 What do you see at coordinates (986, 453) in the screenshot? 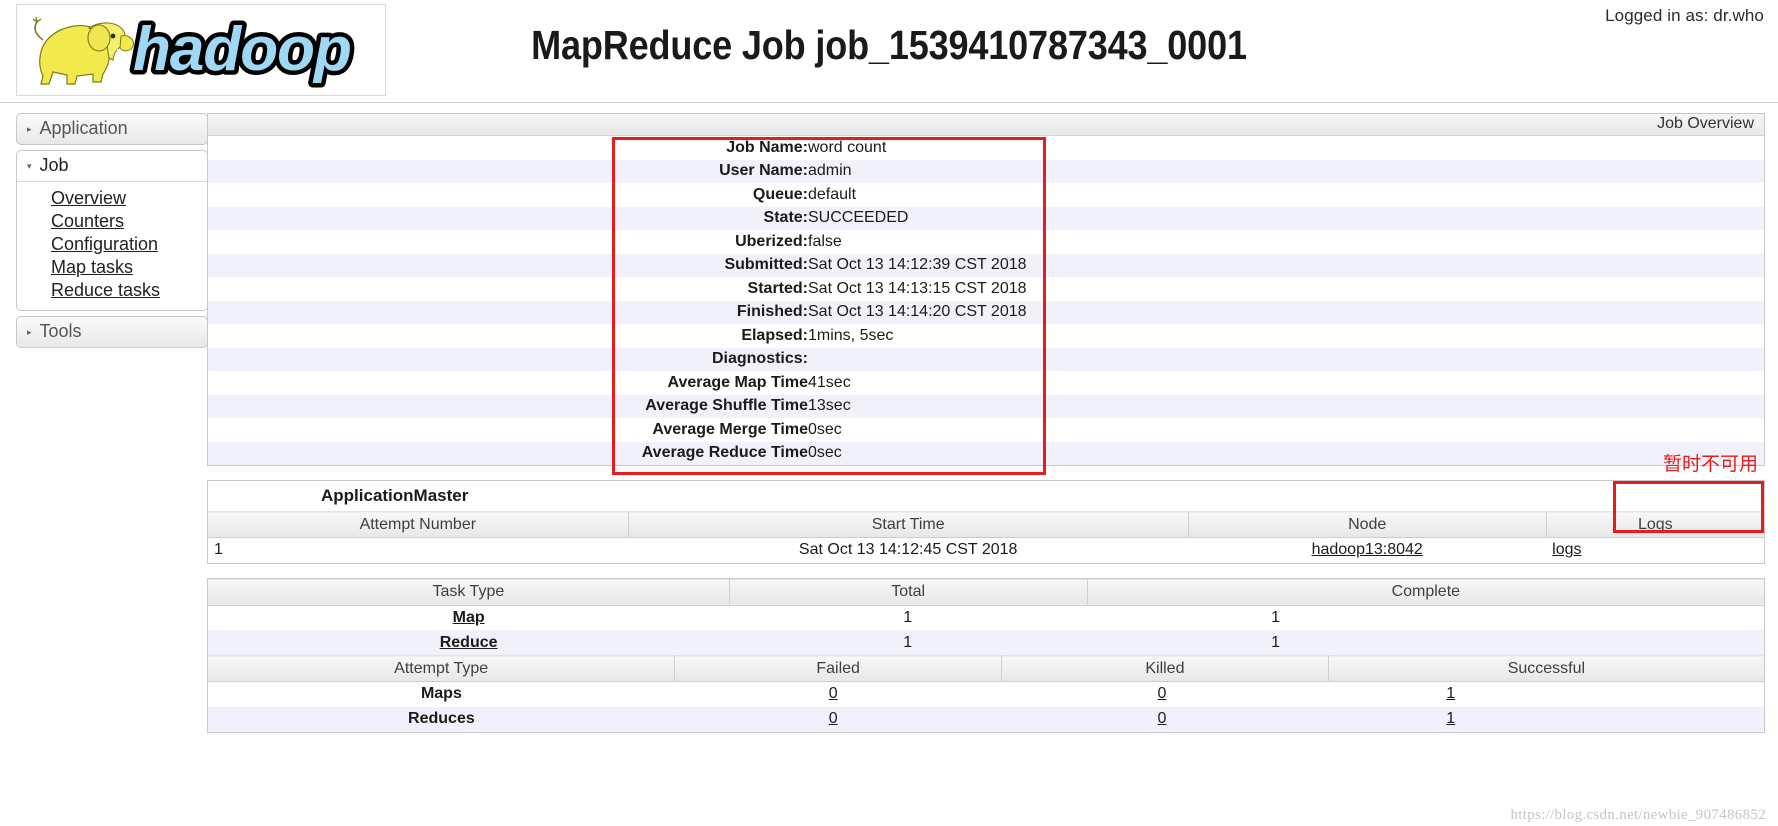
I see `overview-row: Average Reduce Time 0sec` at bounding box center [986, 453].